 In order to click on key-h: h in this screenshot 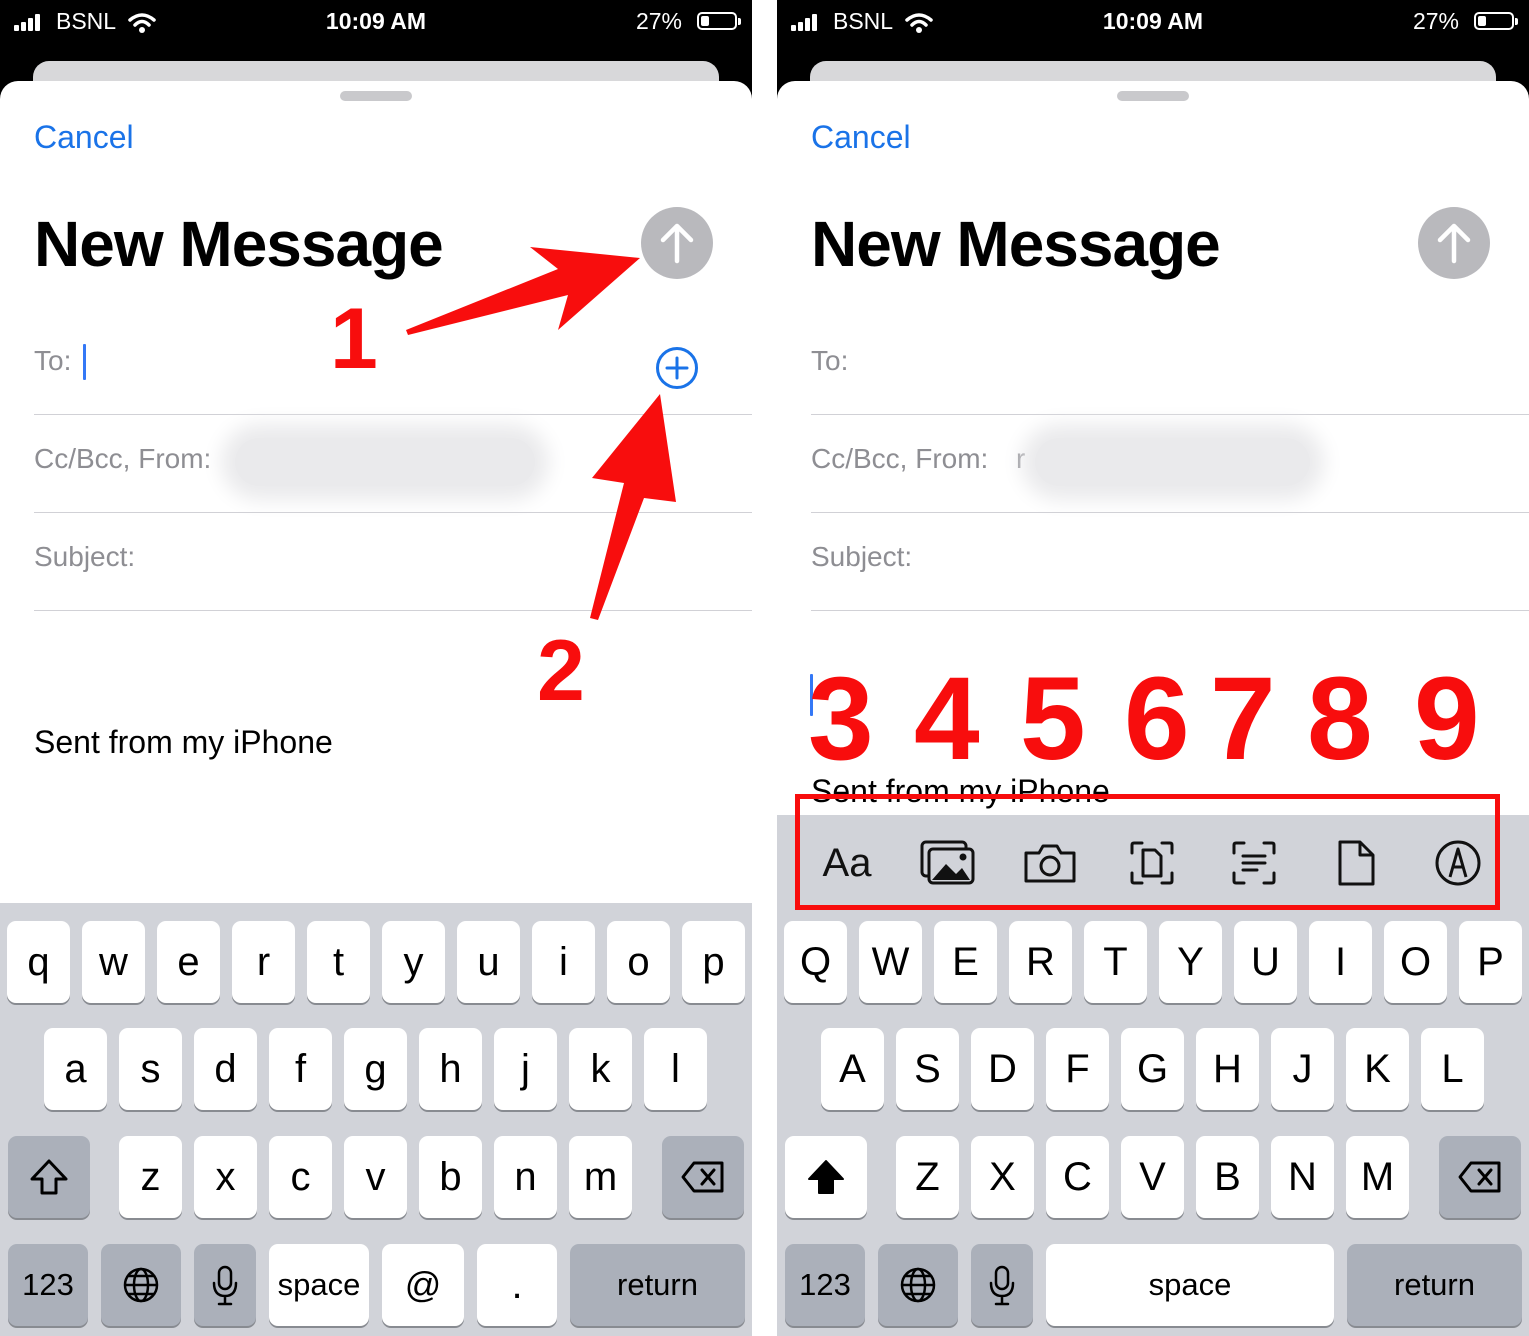, I will do `click(450, 1069)`.